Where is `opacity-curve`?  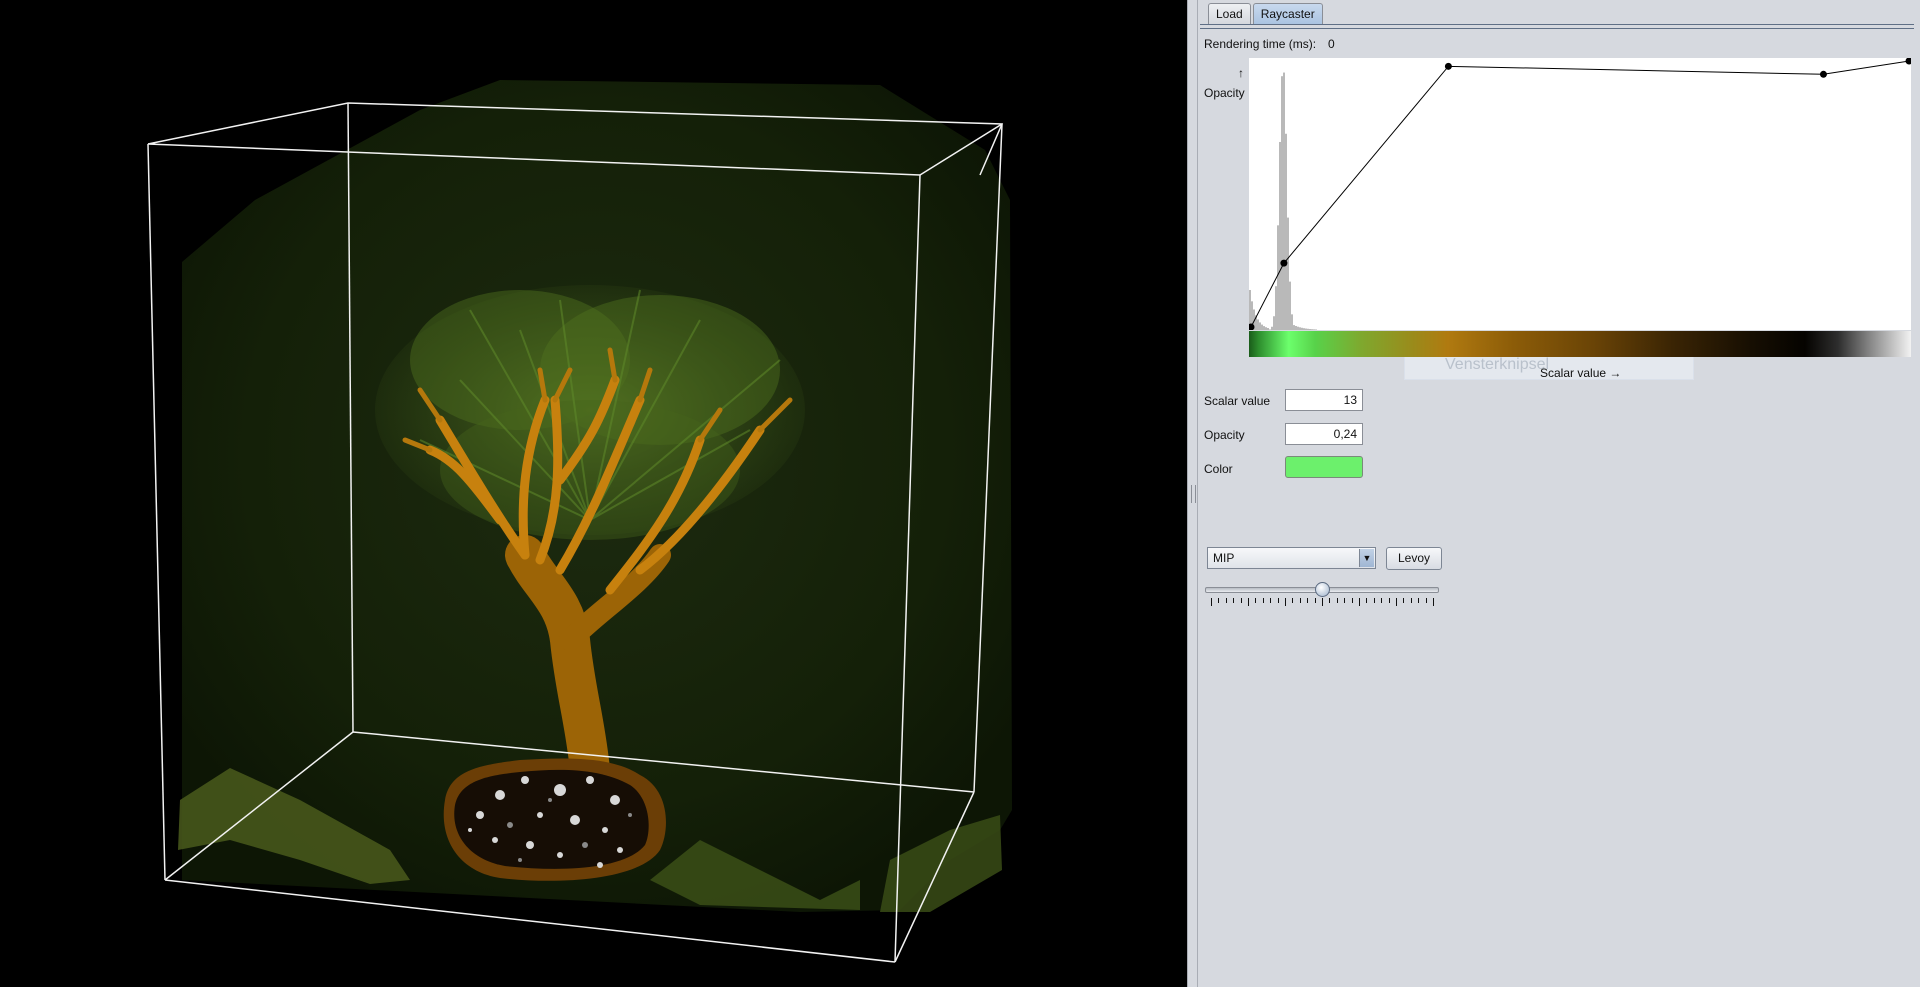 opacity-curve is located at coordinates (1580, 194).